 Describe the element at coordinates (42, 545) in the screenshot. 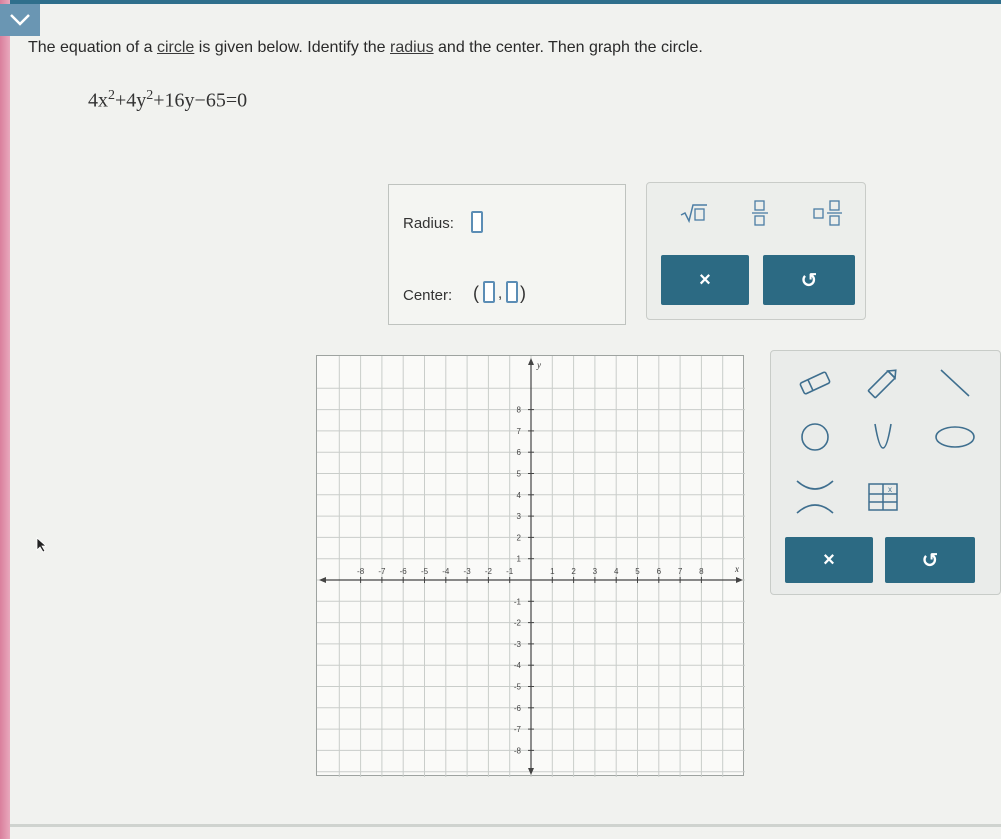

I see `mouse-cursor-icon` at that location.